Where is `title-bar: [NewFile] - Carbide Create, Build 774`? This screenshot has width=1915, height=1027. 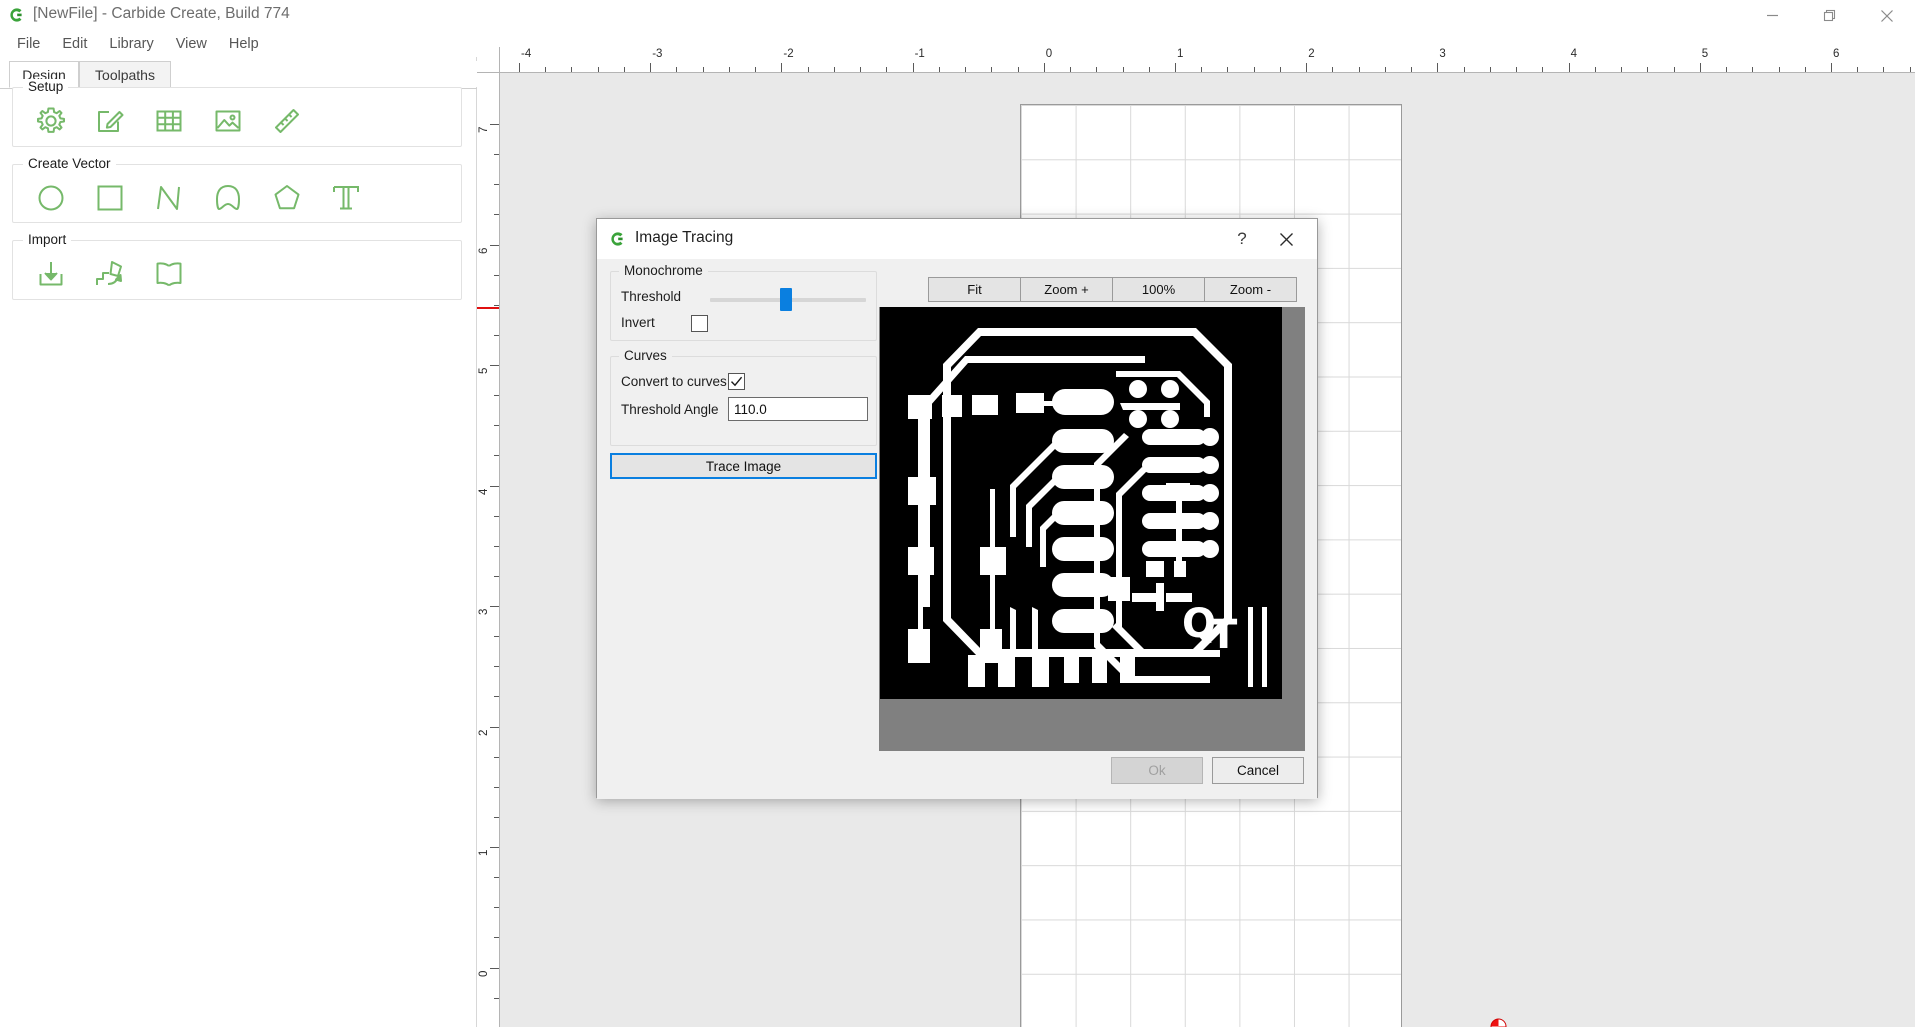
title-bar: [NewFile] - Carbide Create, Build 774 is located at coordinates (957, 15).